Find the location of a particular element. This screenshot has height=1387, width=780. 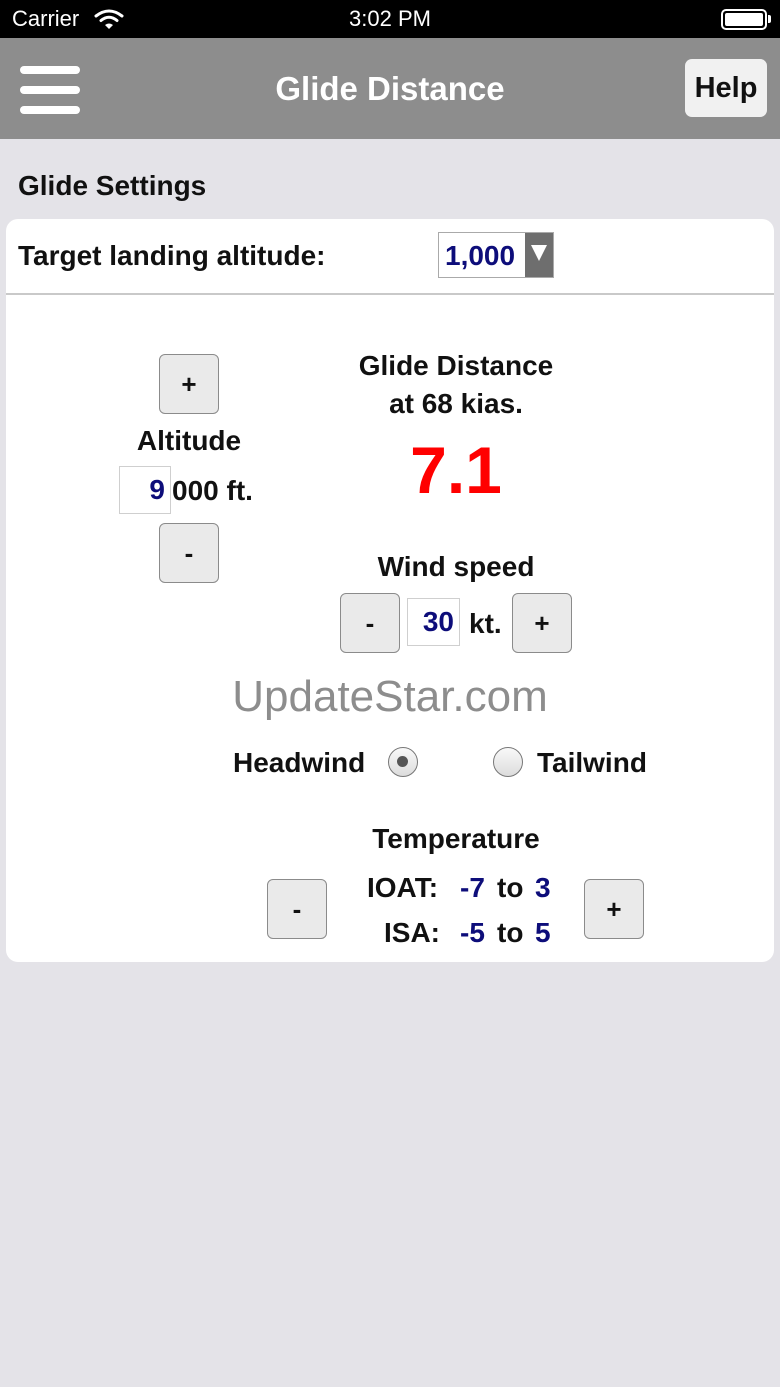

headwind-radio is located at coordinates (403, 762).